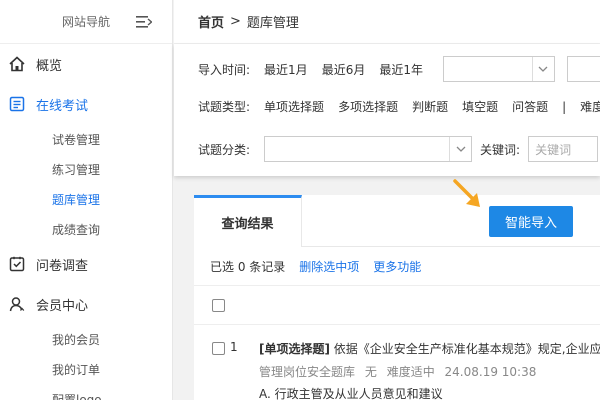  I want to click on question-type: [单项选择题], so click(294, 349).